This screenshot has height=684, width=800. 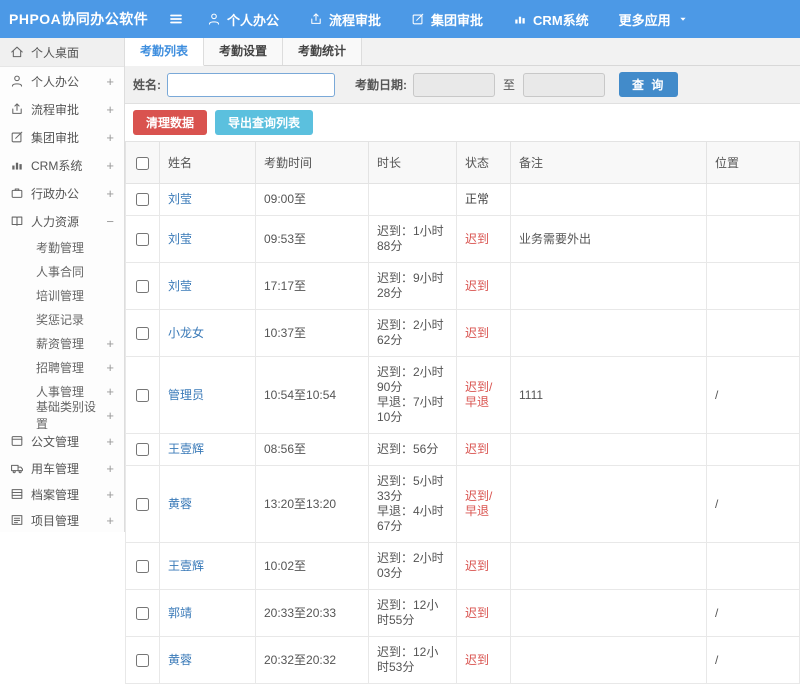 What do you see at coordinates (454, 84) in the screenshot?
I see `date-from-input` at bounding box center [454, 84].